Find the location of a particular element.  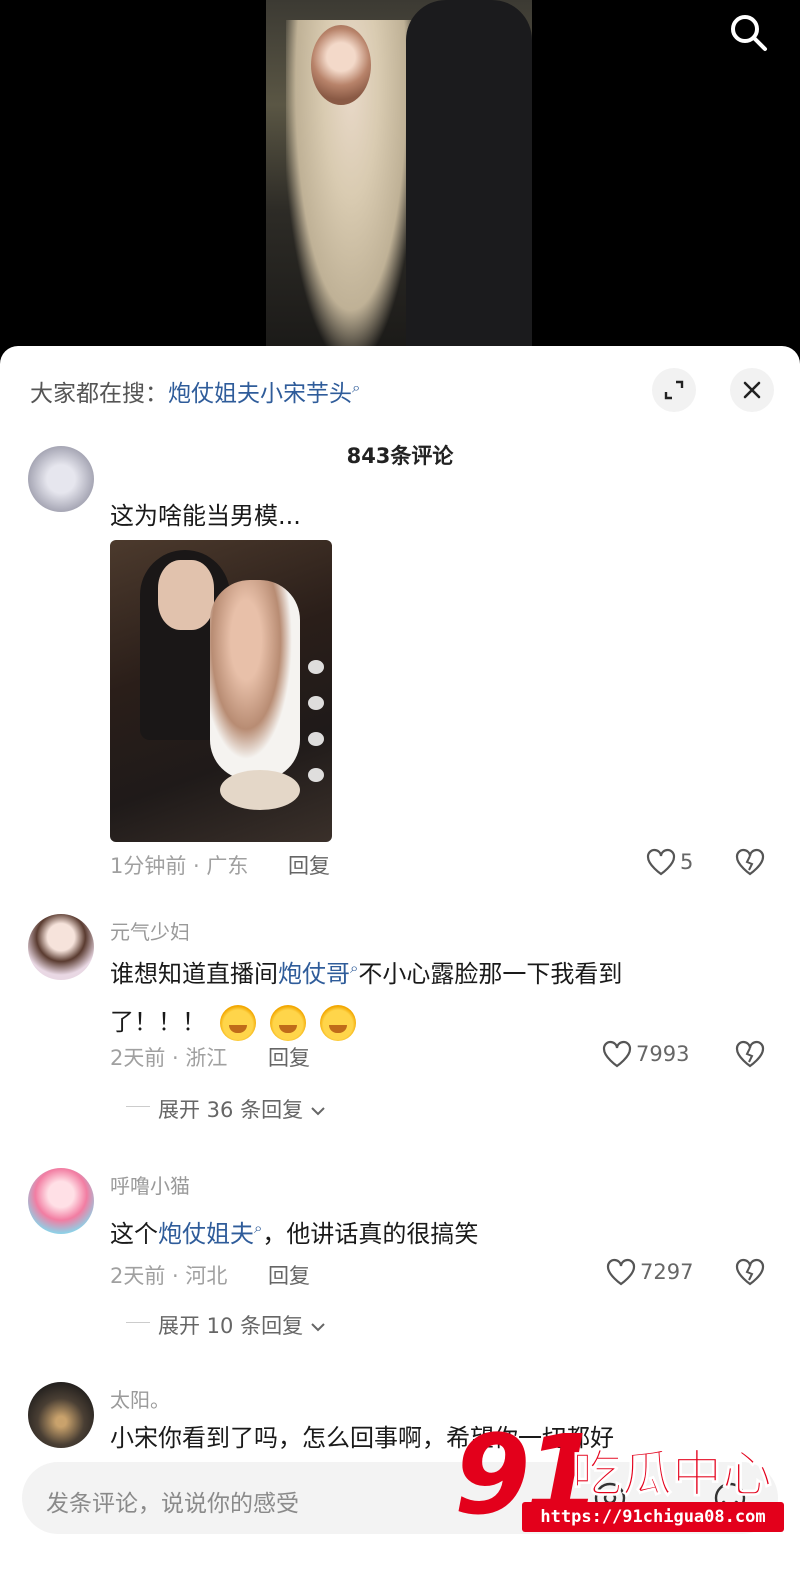

comment-meta: 2天前 · 浙江 is located at coordinates (169, 1058).